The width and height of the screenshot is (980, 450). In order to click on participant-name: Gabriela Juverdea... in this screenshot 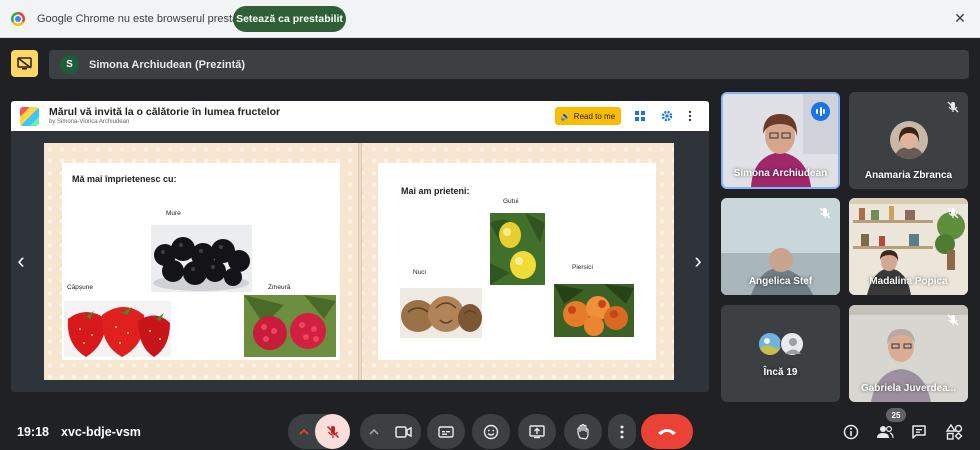, I will do `click(908, 388)`.